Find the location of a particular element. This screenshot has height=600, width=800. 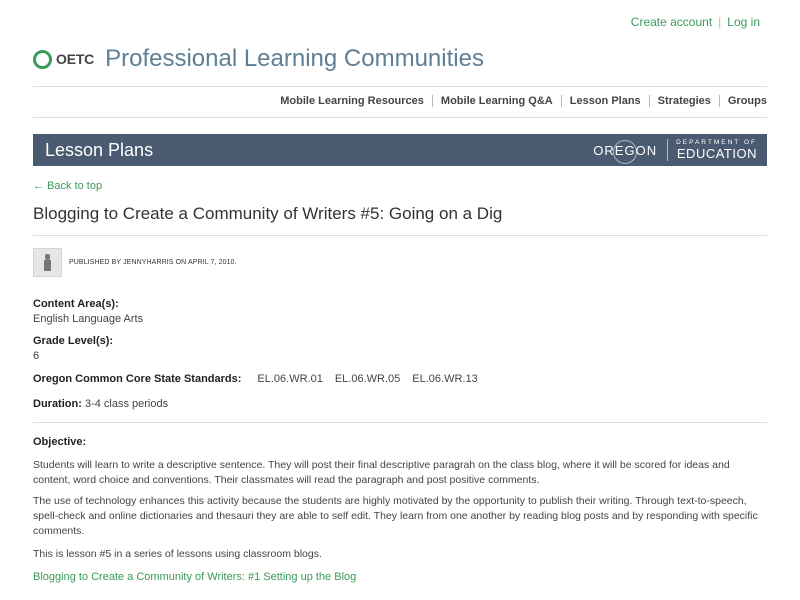

logo-ring-icon is located at coordinates (42, 59).